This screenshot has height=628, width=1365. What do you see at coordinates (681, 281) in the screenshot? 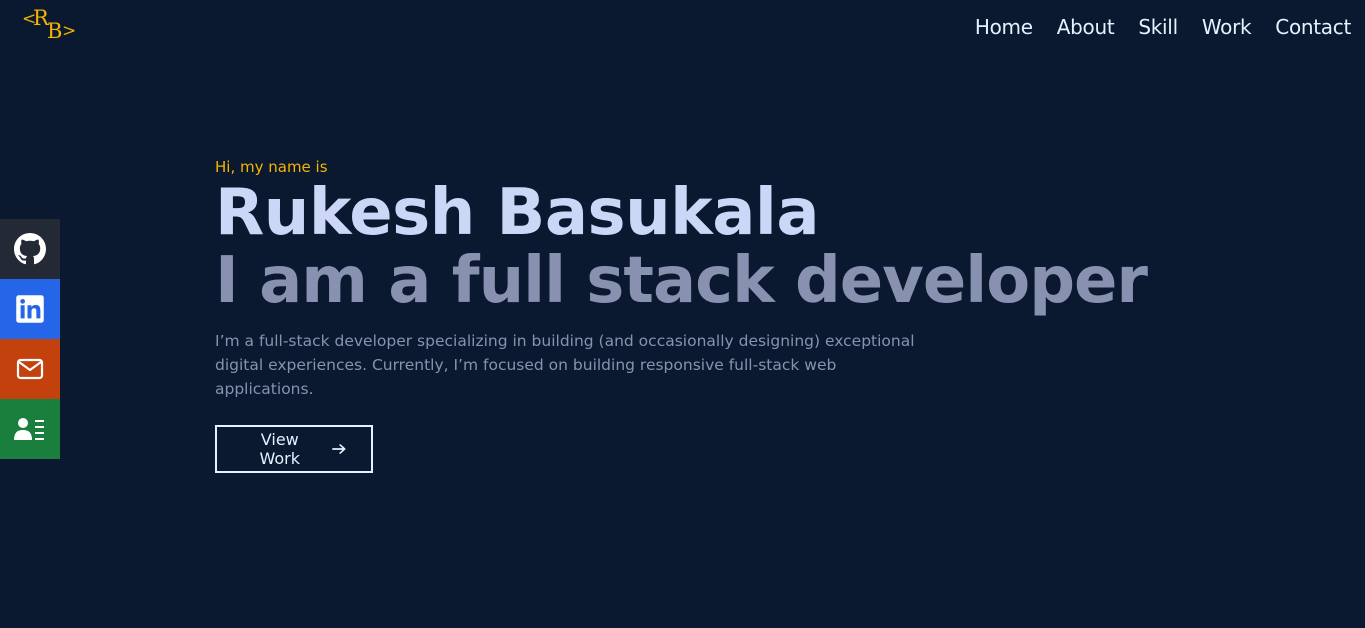
I see `hero-tagline: I am a full stack developer` at bounding box center [681, 281].